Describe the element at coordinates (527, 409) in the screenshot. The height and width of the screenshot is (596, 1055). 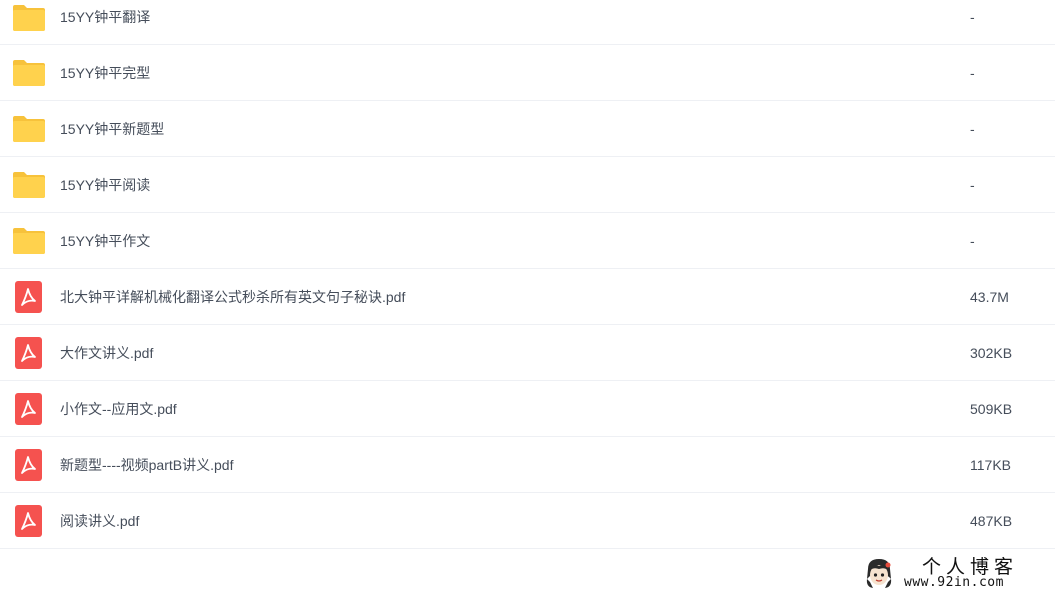
I see `list-item: 小作文--应用文.pdf 509KB` at that location.